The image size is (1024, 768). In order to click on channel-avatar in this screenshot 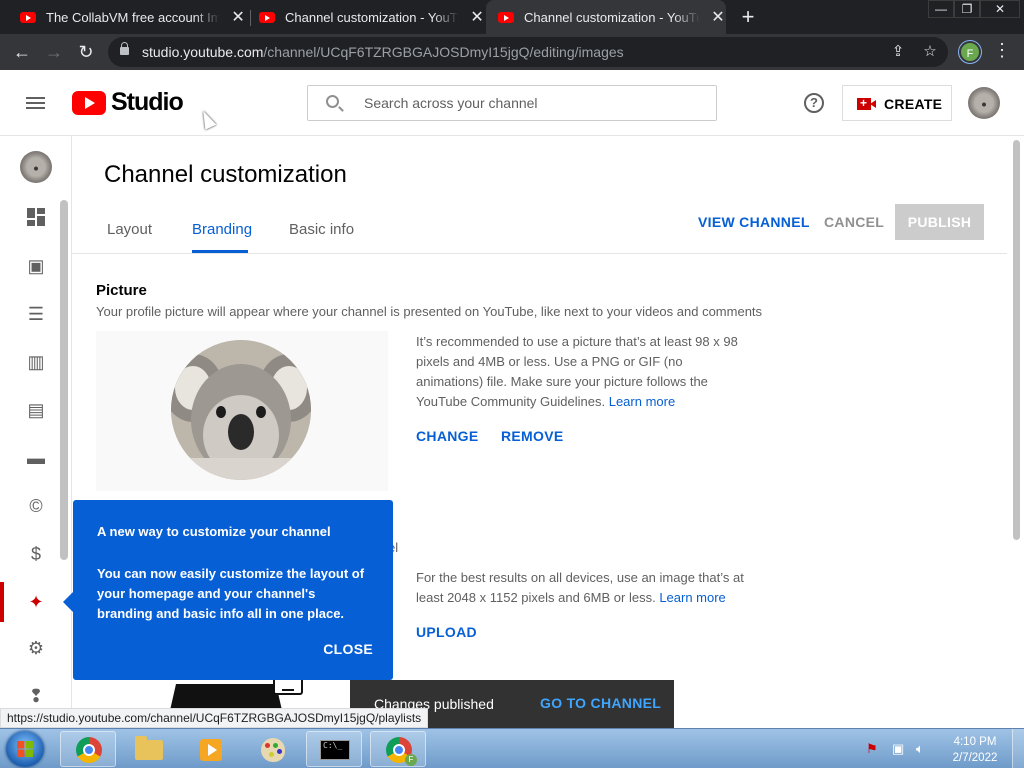, I will do `click(36, 167)`.